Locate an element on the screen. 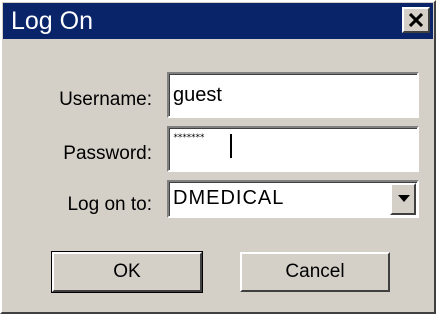  ok-button: OK is located at coordinates (127, 272).